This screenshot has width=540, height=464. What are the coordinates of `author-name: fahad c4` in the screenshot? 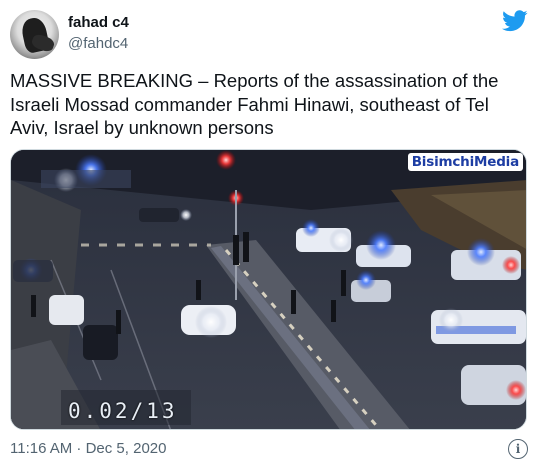 It's located at (98, 22).